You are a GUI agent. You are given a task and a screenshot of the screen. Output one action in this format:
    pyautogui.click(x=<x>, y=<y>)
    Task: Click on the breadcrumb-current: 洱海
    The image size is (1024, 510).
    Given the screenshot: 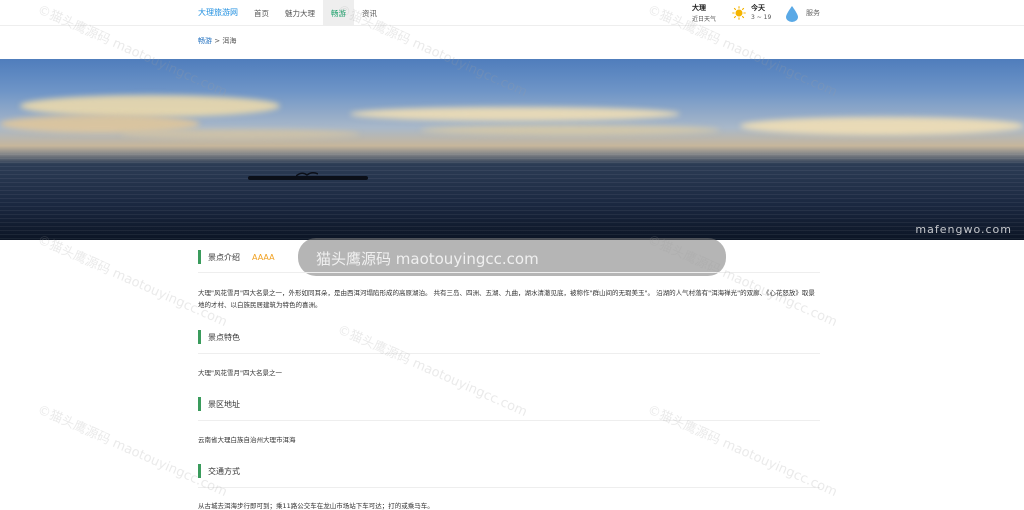 What is the action you would take?
    pyautogui.click(x=229, y=41)
    